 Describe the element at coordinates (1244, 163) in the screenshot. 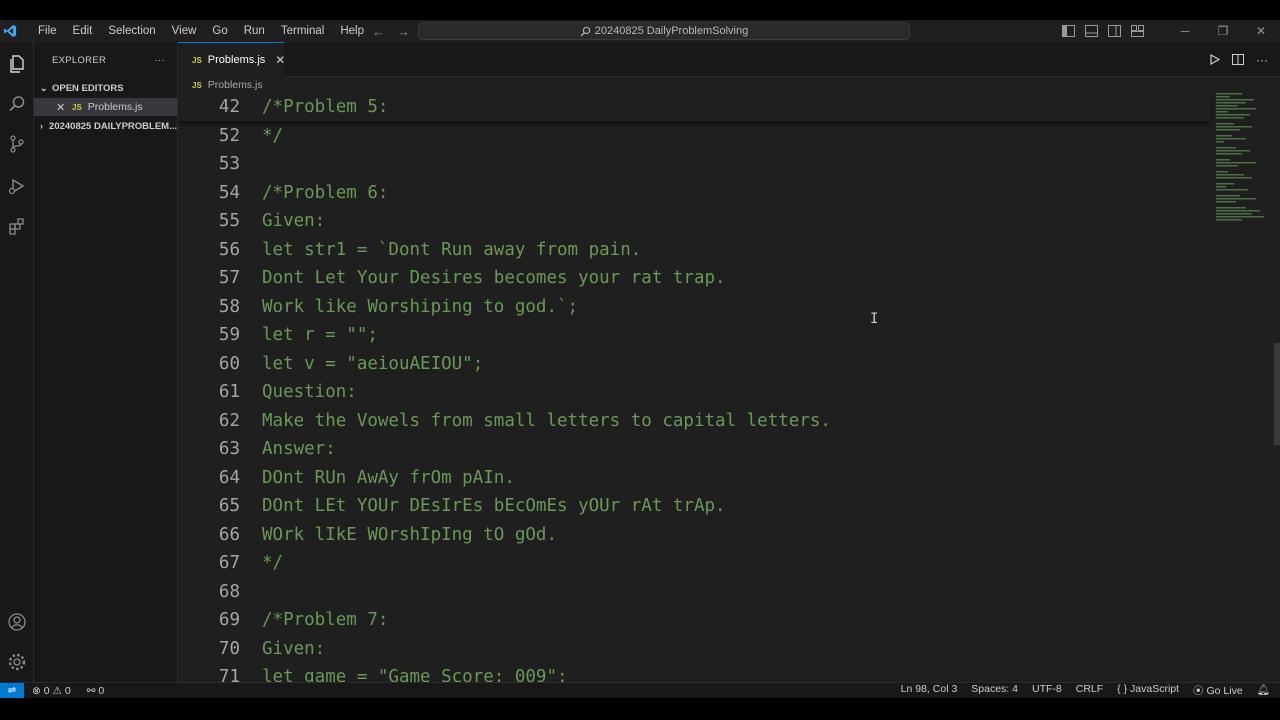

I see `minimap` at that location.